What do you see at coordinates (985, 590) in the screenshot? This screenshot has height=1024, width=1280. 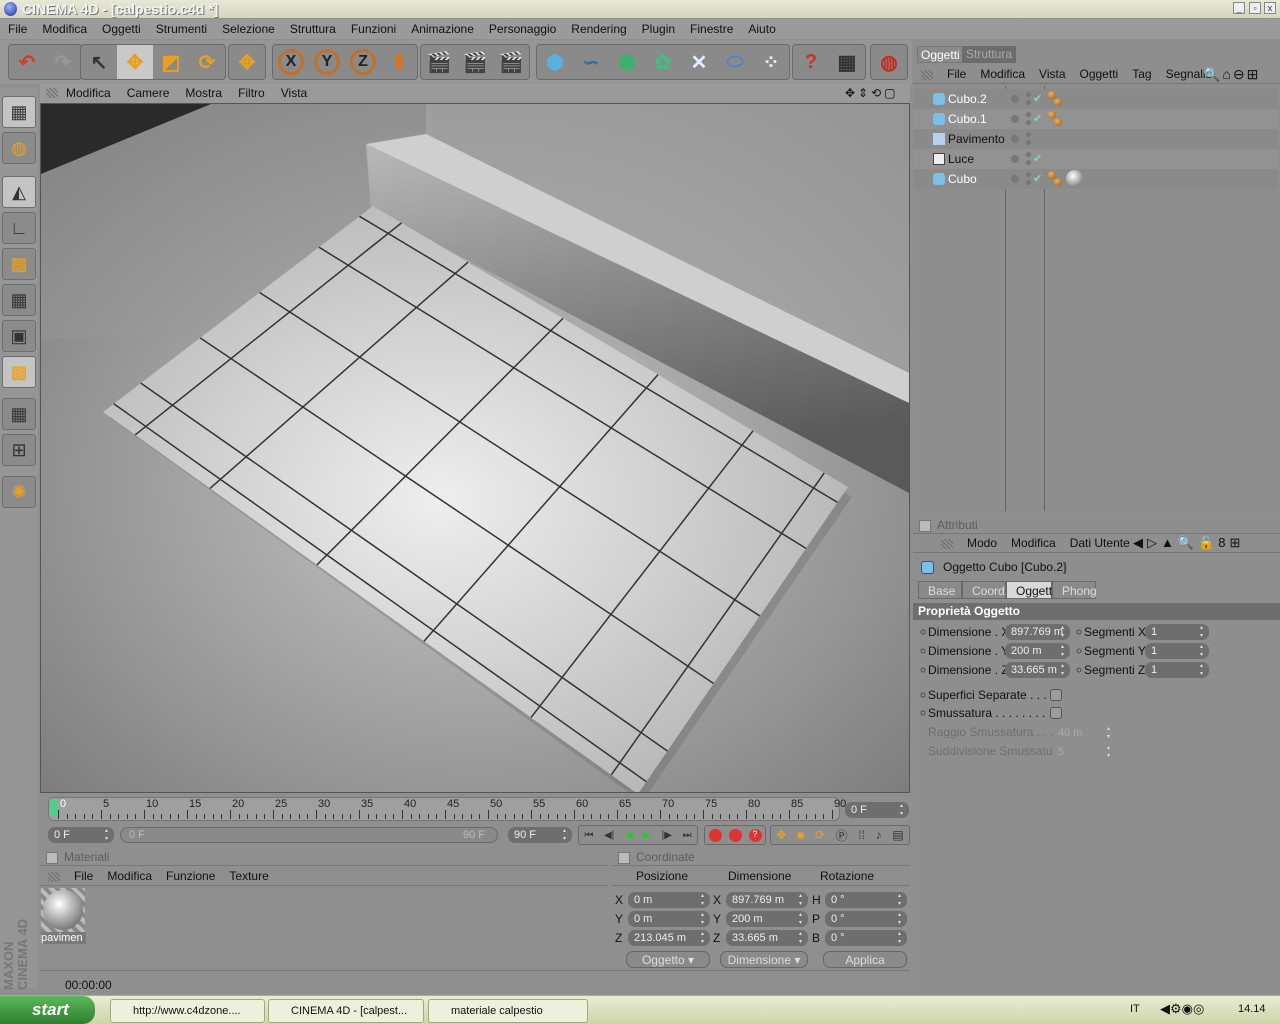 I see `tab-coord: Coord.` at bounding box center [985, 590].